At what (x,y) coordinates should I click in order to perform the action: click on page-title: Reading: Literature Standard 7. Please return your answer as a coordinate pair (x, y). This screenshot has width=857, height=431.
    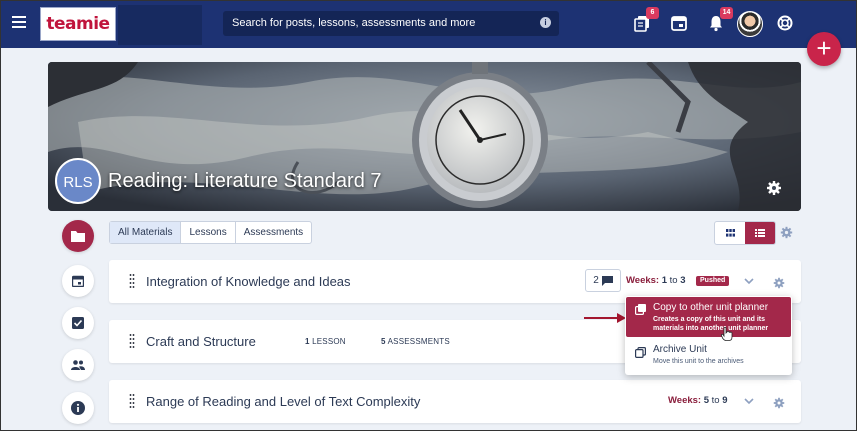
    Looking at the image, I should click on (245, 181).